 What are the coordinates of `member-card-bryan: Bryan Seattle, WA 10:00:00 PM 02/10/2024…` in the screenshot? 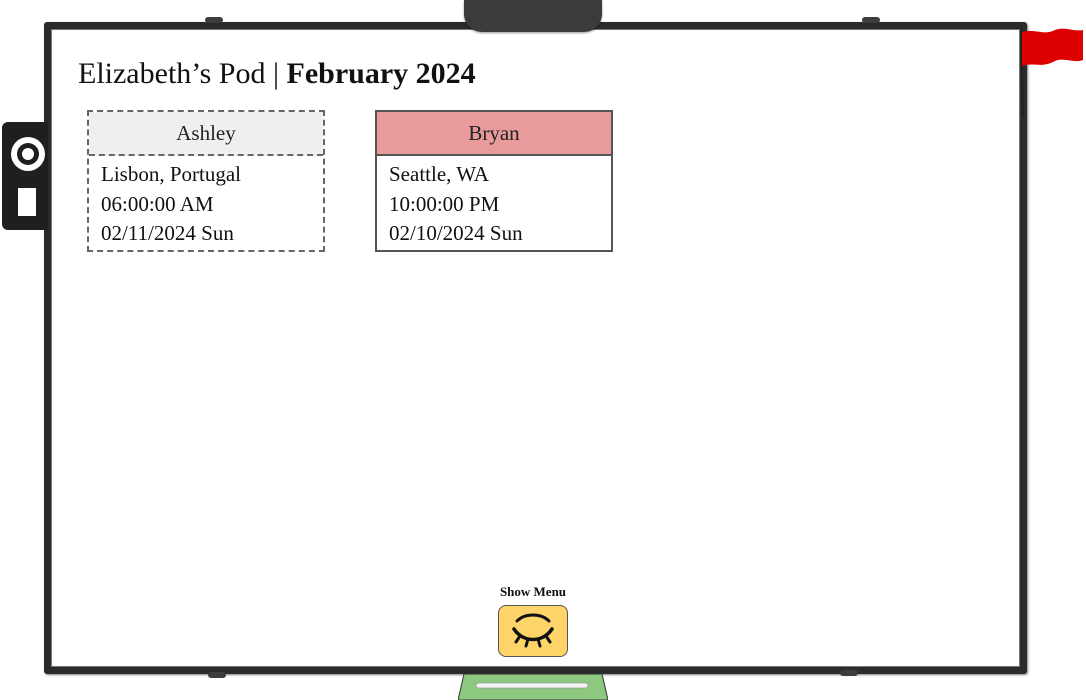 It's located at (494, 181).